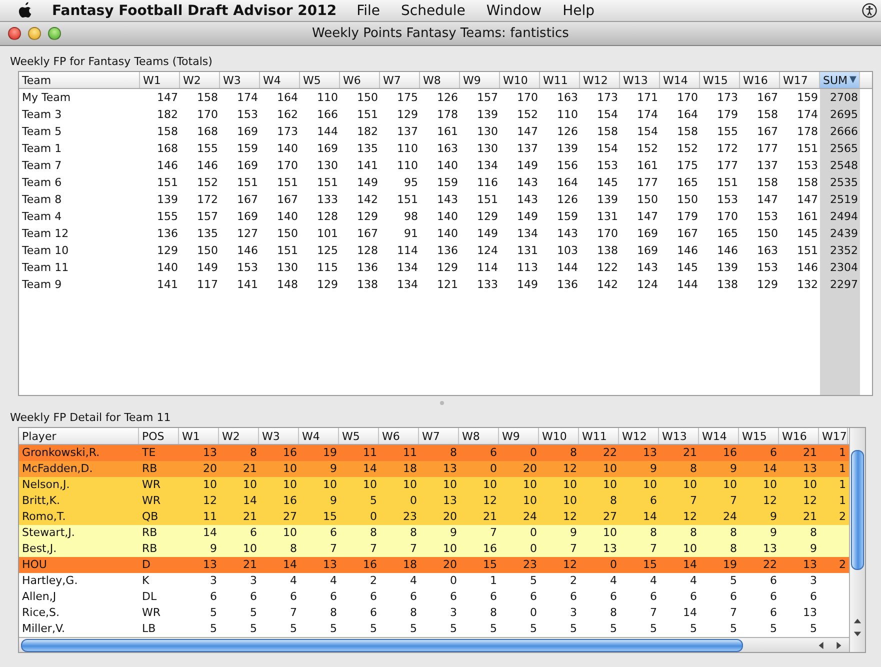 The image size is (881, 667). What do you see at coordinates (490, 549) in the screenshot?
I see `table-cell-text: 16` at bounding box center [490, 549].